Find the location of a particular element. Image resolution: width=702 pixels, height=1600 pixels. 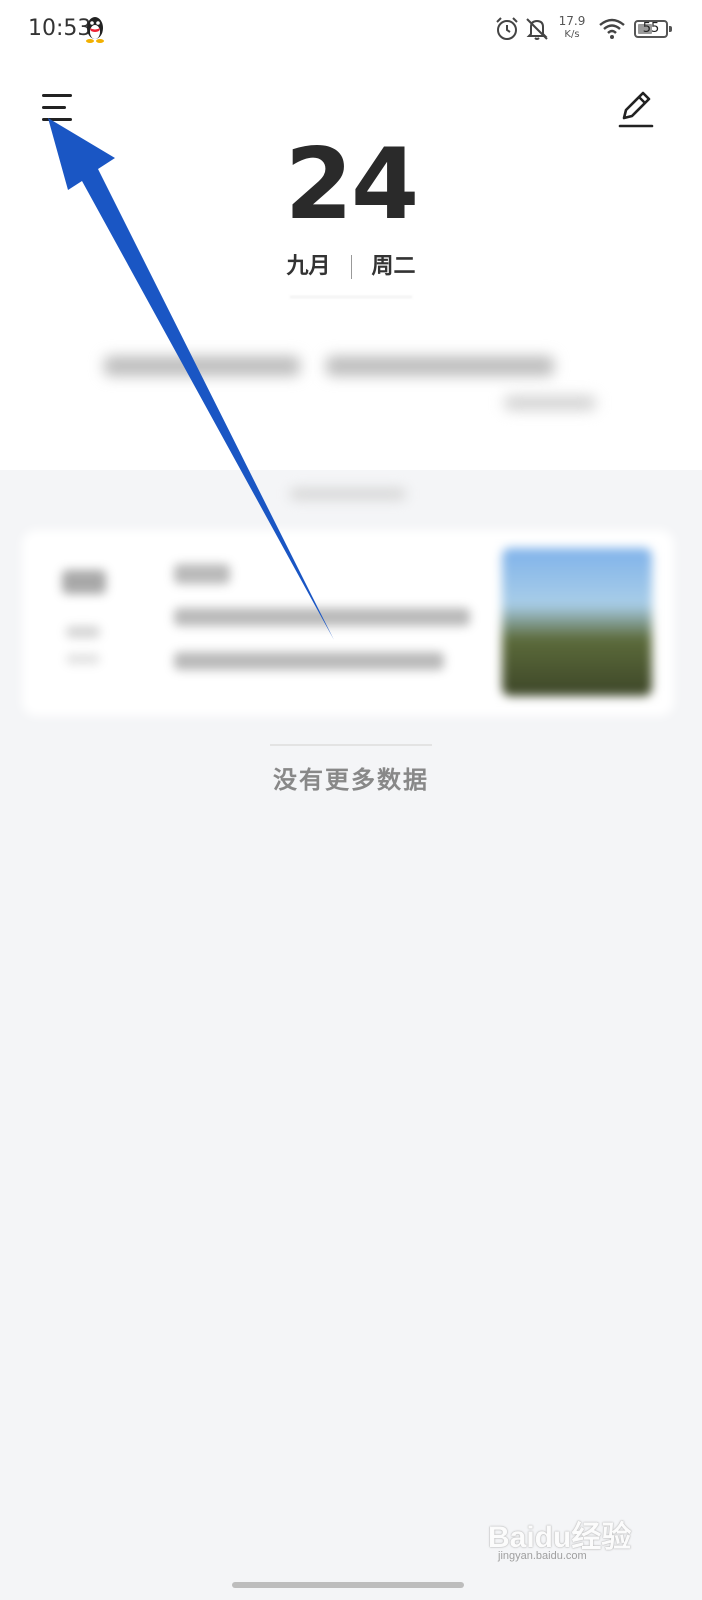

status-time: 10:53 is located at coordinates (60, 28).